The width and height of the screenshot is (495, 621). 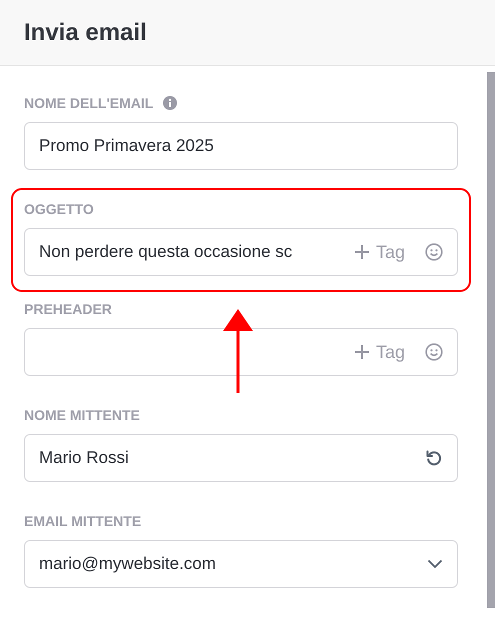 What do you see at coordinates (434, 458) in the screenshot?
I see `reset-icon` at bounding box center [434, 458].